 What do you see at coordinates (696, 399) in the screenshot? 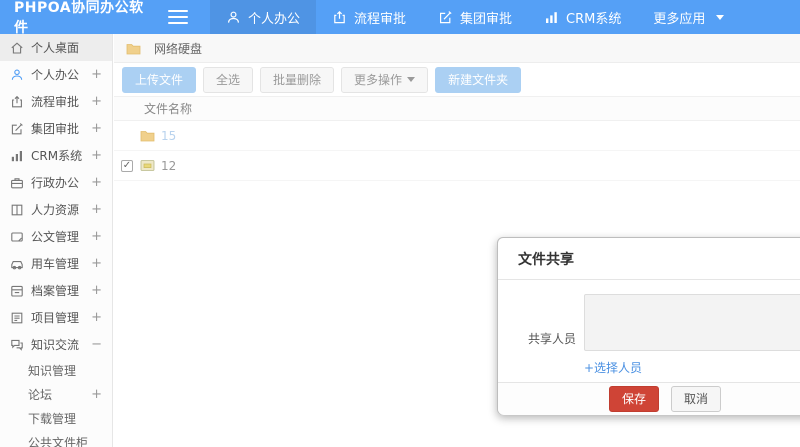
I see `cancel-button: 取消` at bounding box center [696, 399].